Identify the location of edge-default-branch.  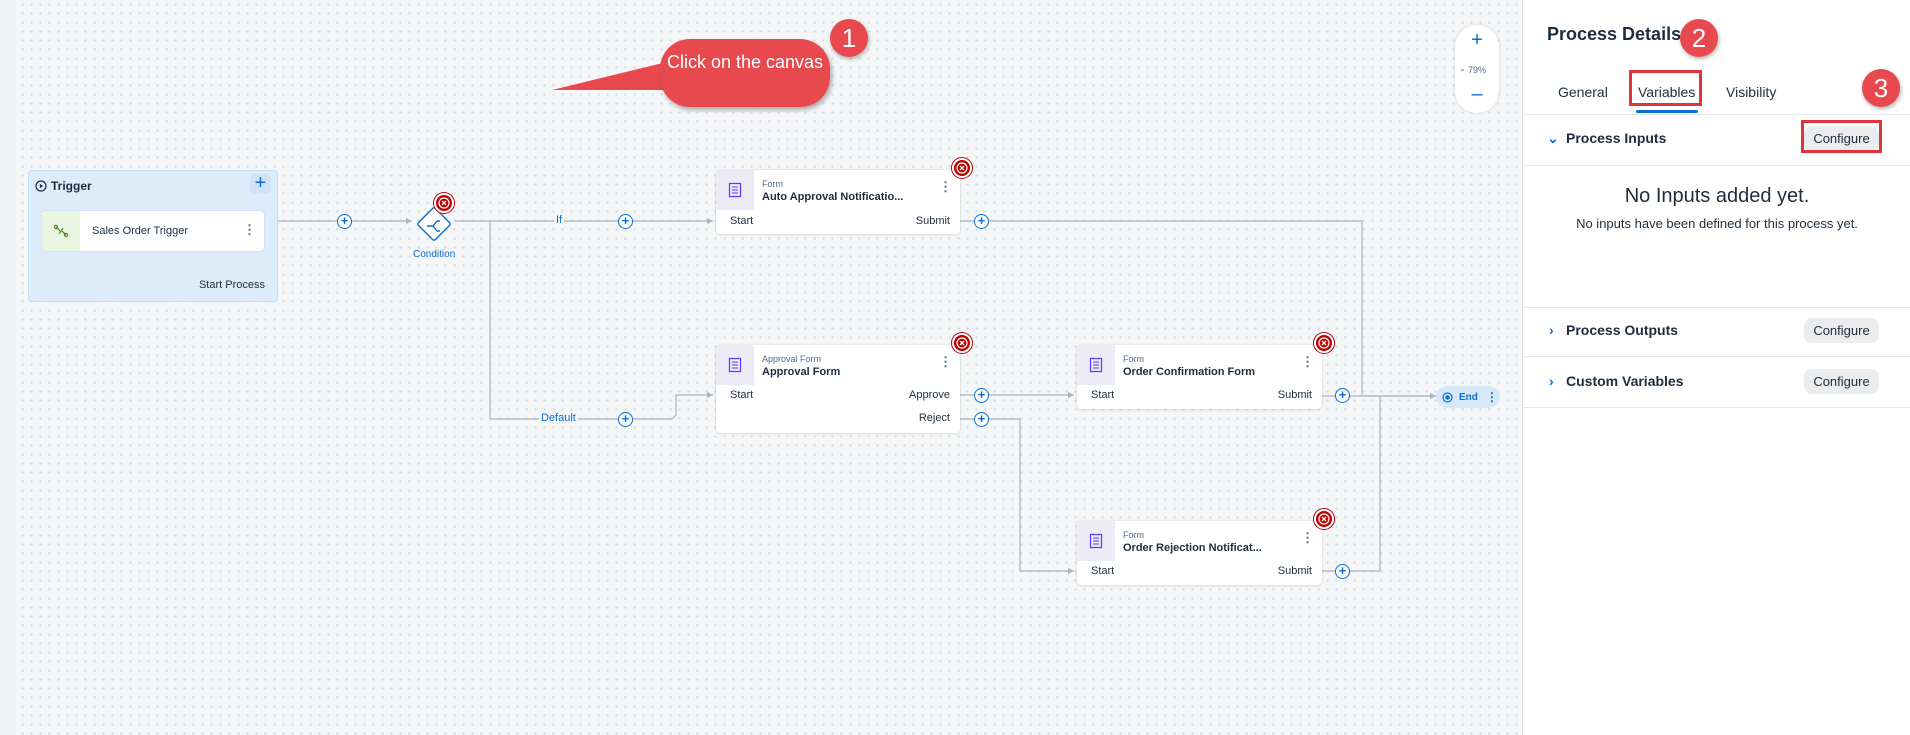
(601, 320).